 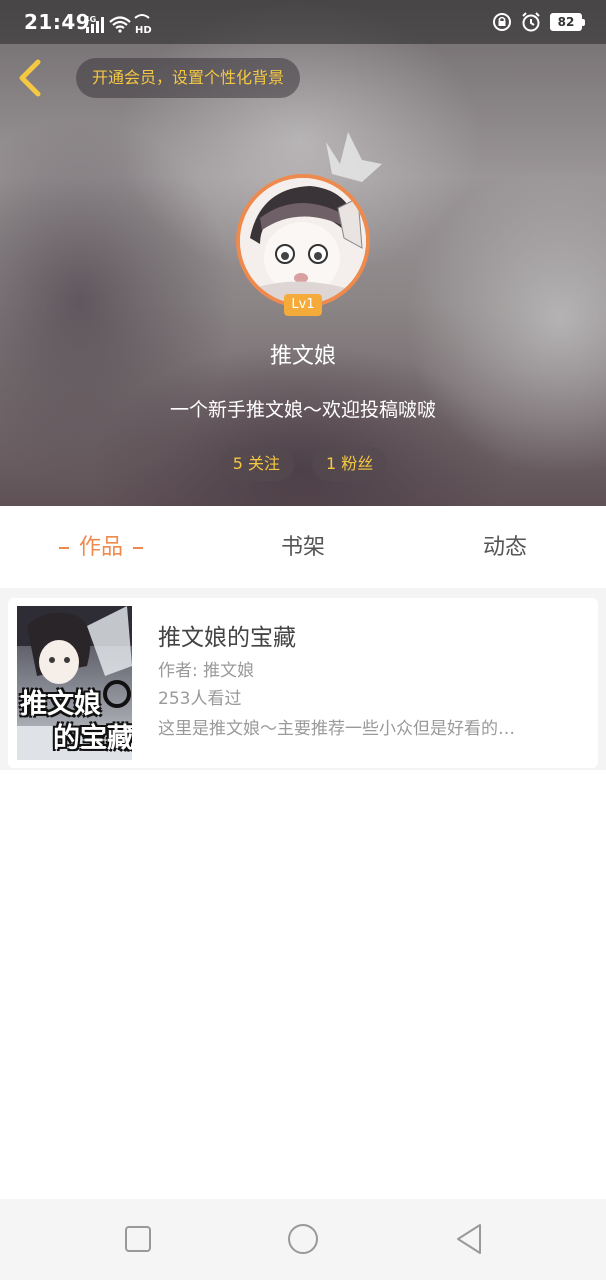 I want to click on status-right-group: 82, so click(x=538, y=22).